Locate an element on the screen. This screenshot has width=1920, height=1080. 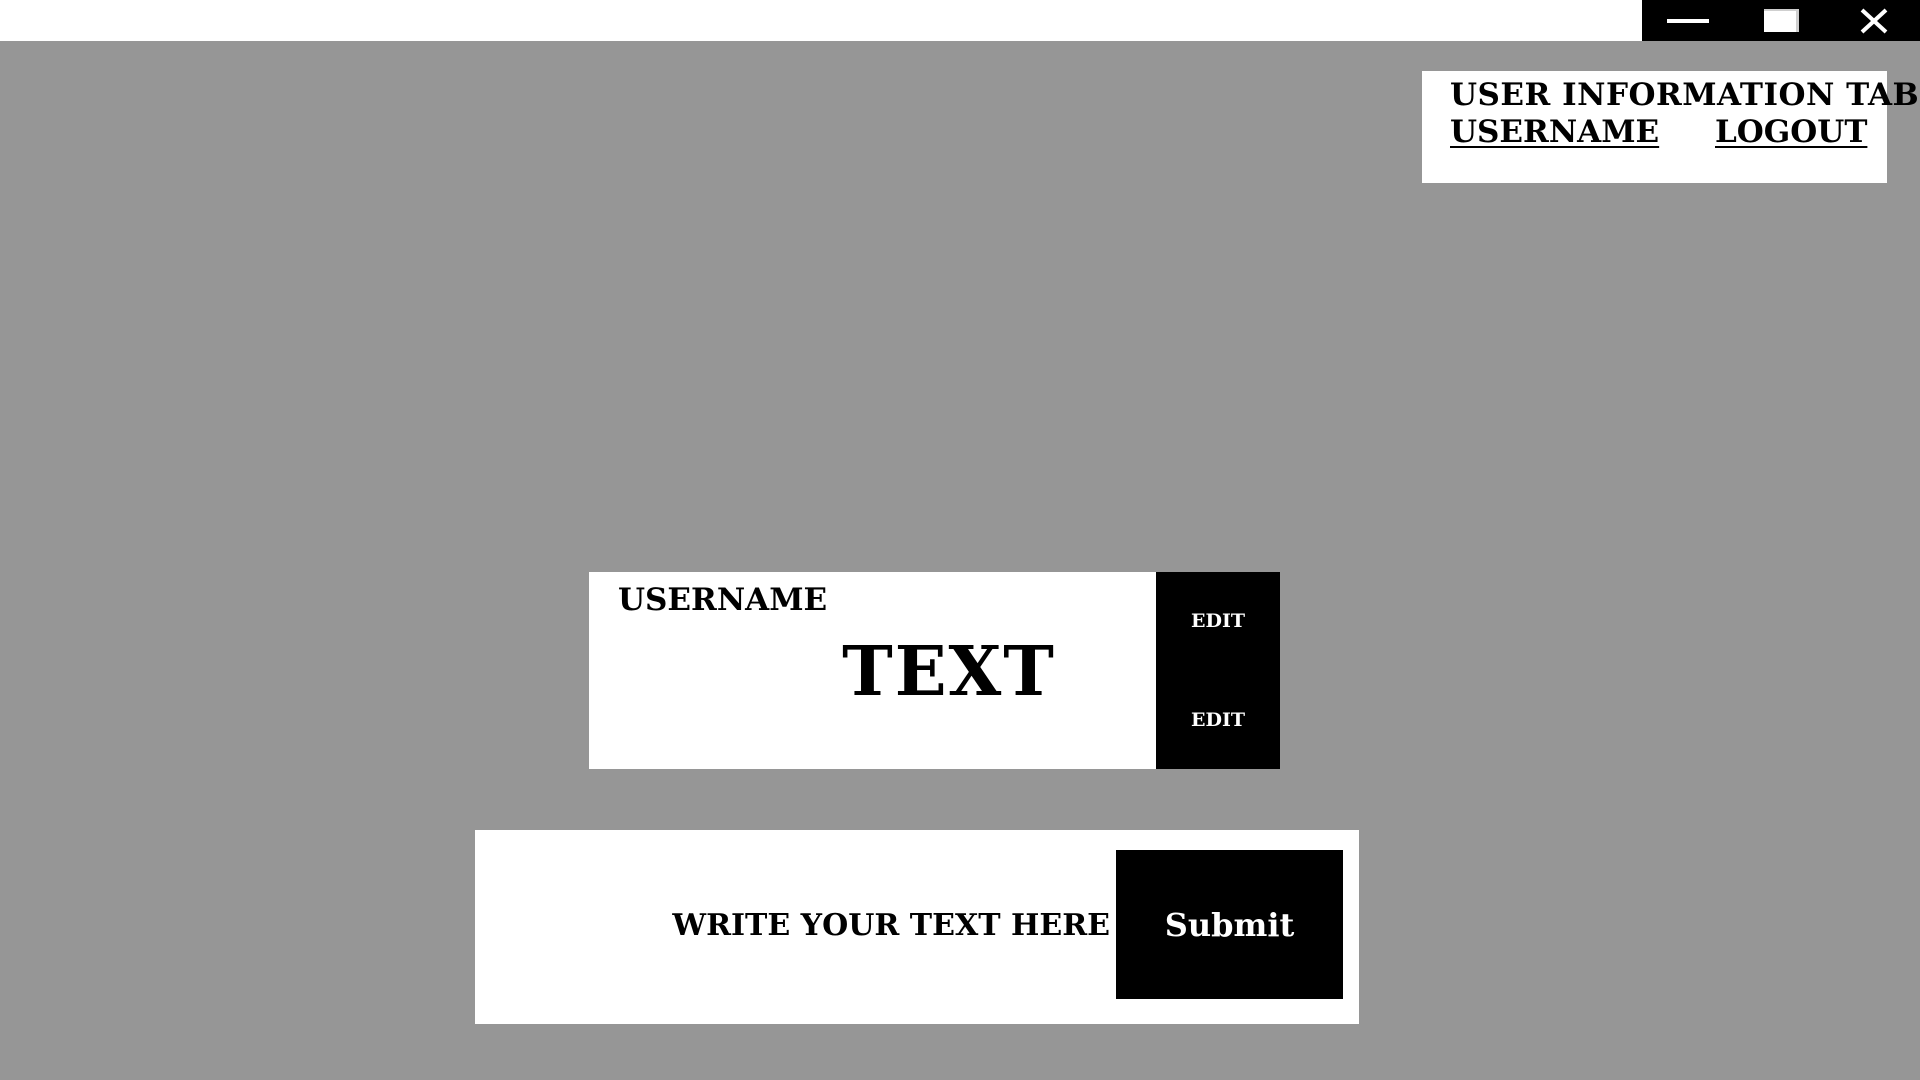
user-panel-title: USER INFORMATION TAB is located at coordinates (1685, 95).